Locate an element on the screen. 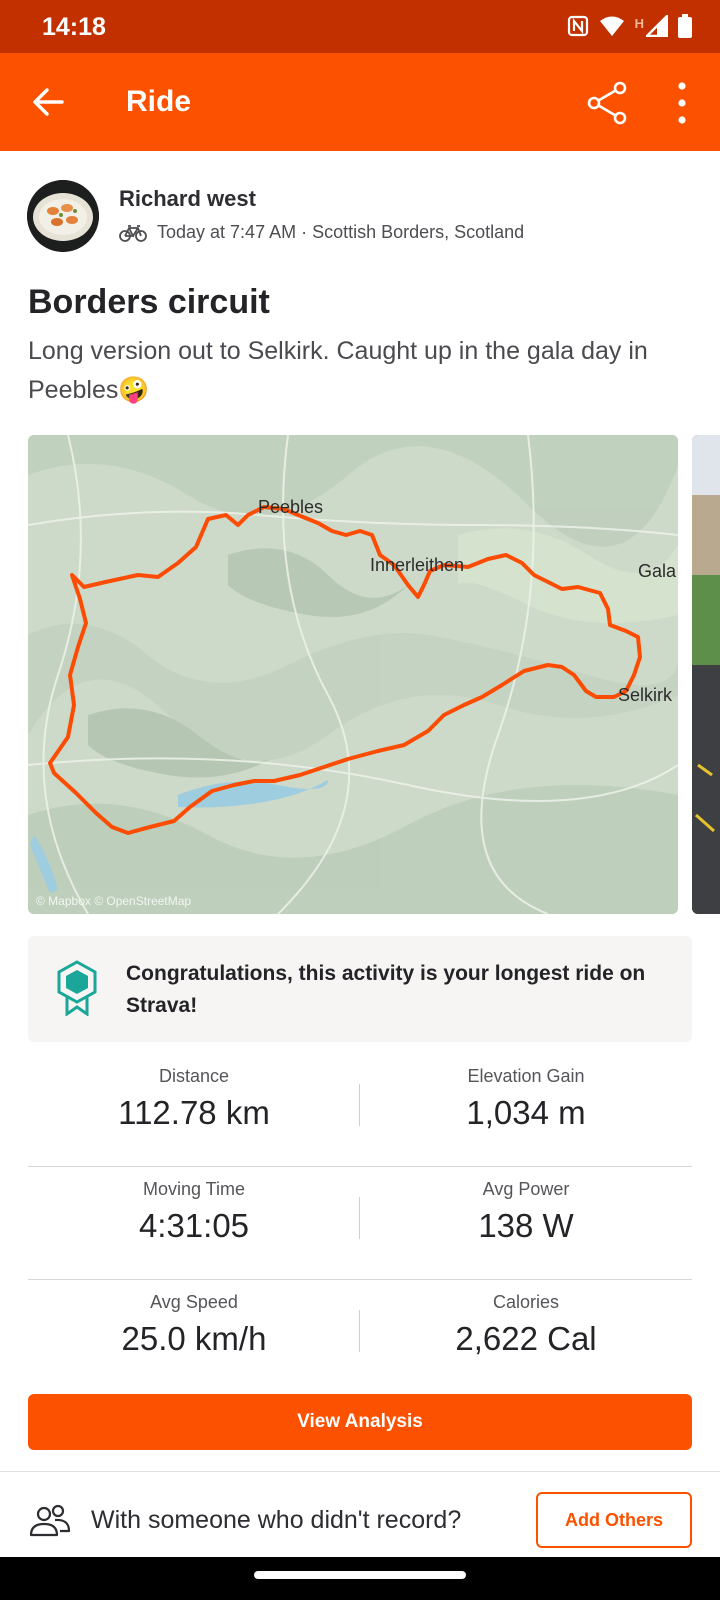  stats-row: Moving Time 4:31:05 Avg Power 138 W is located at coordinates (360, 1223).